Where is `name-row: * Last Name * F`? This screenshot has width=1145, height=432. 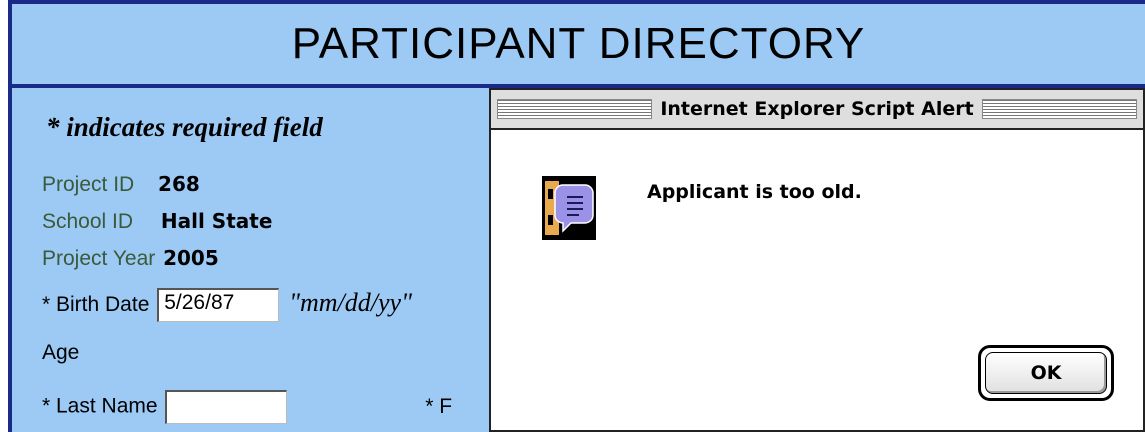 name-row: * Last Name * F is located at coordinates (247, 407).